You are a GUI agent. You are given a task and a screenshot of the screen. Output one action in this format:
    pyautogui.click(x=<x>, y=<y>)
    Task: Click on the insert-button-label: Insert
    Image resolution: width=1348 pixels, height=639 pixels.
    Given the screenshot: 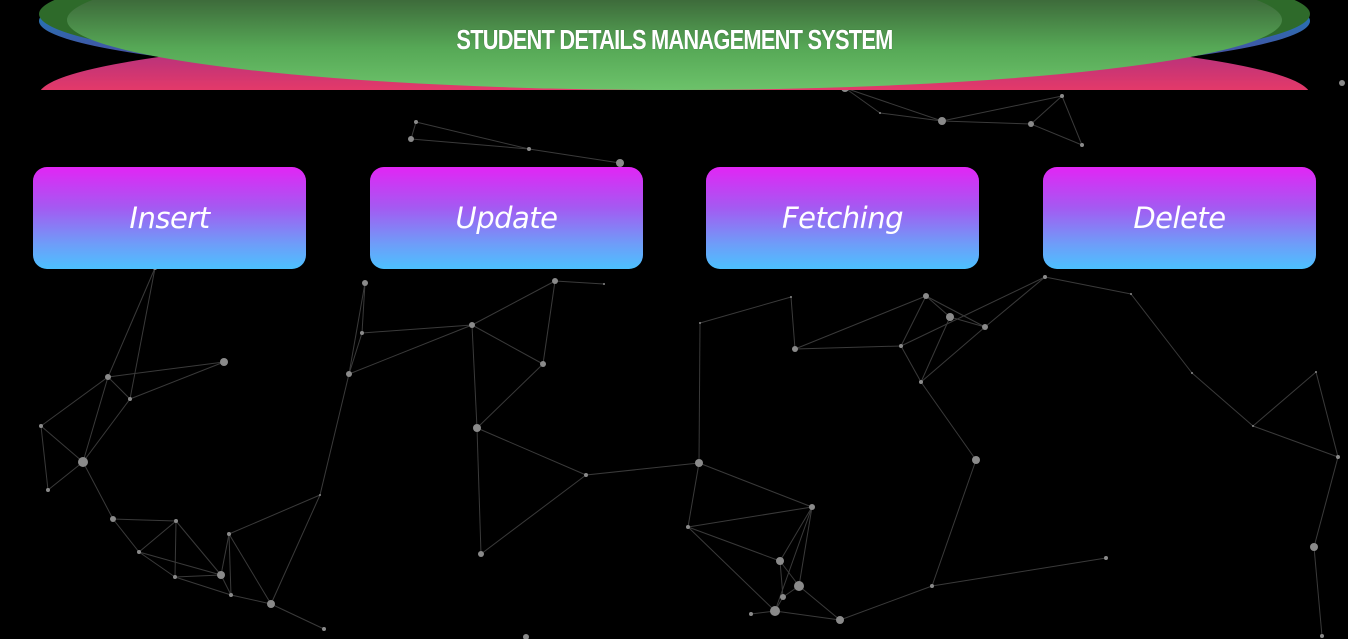 What is the action you would take?
    pyautogui.click(x=169, y=218)
    